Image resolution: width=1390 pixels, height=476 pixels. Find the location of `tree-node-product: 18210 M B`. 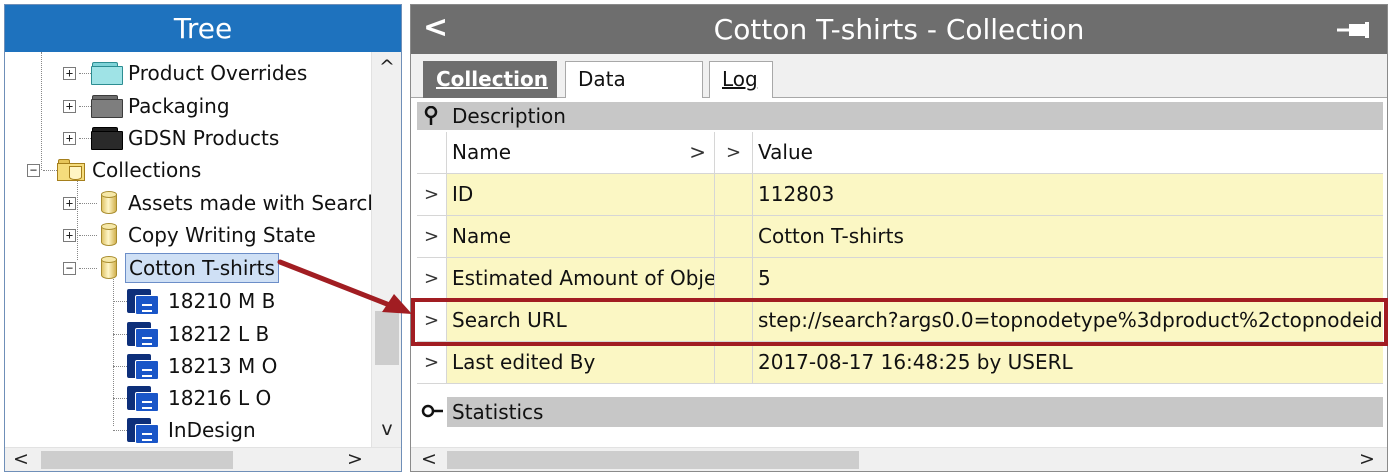

tree-node-product: 18210 M B is located at coordinates (202, 301).